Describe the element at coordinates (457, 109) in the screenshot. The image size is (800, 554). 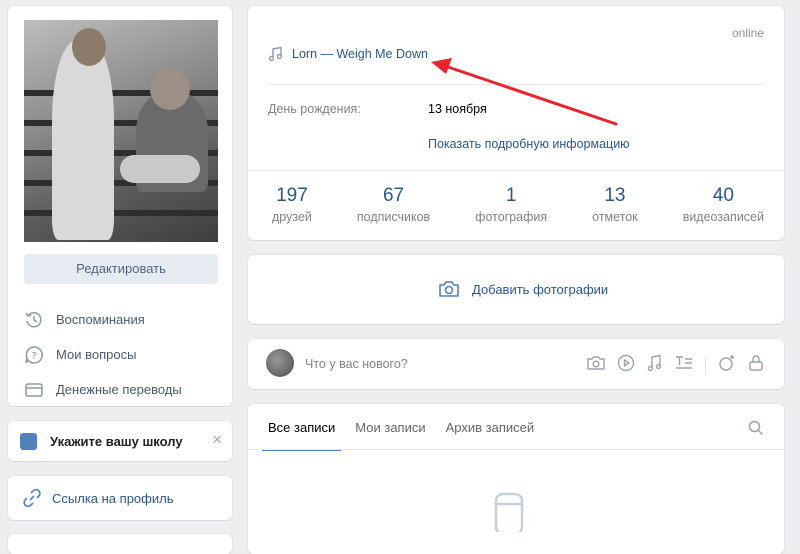
I see `birthday-value: 13 ноября` at that location.